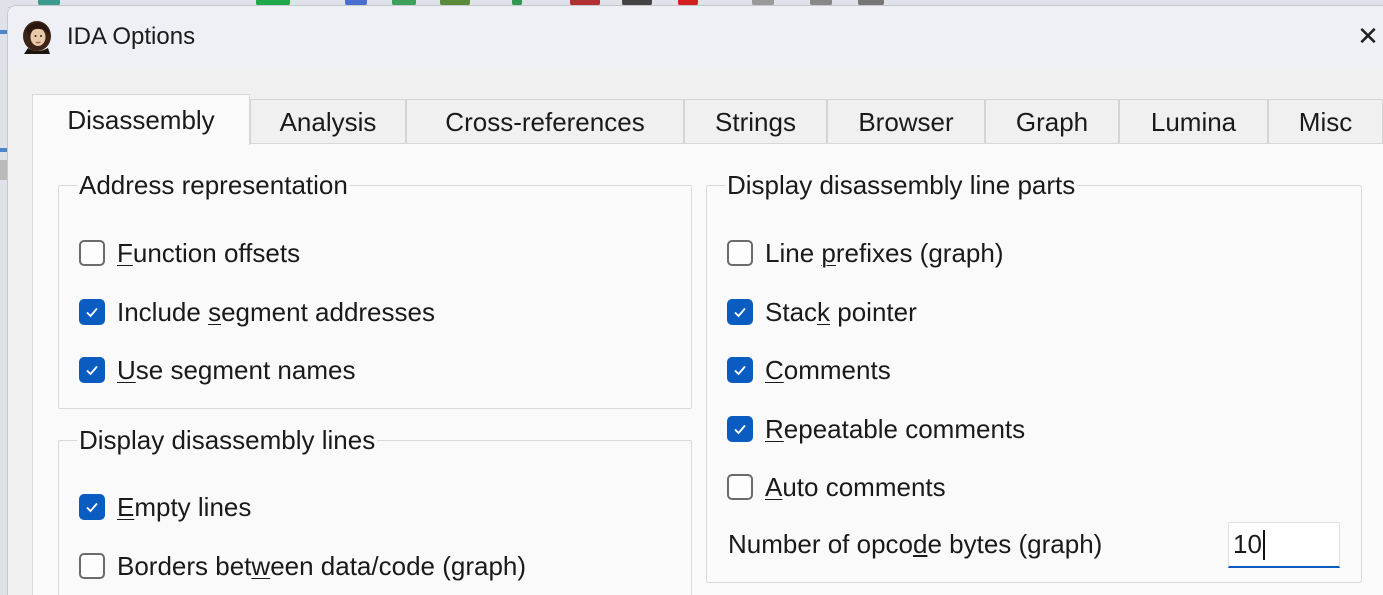 The height and width of the screenshot is (595, 1383). I want to click on portrait-icon, so click(37, 37).